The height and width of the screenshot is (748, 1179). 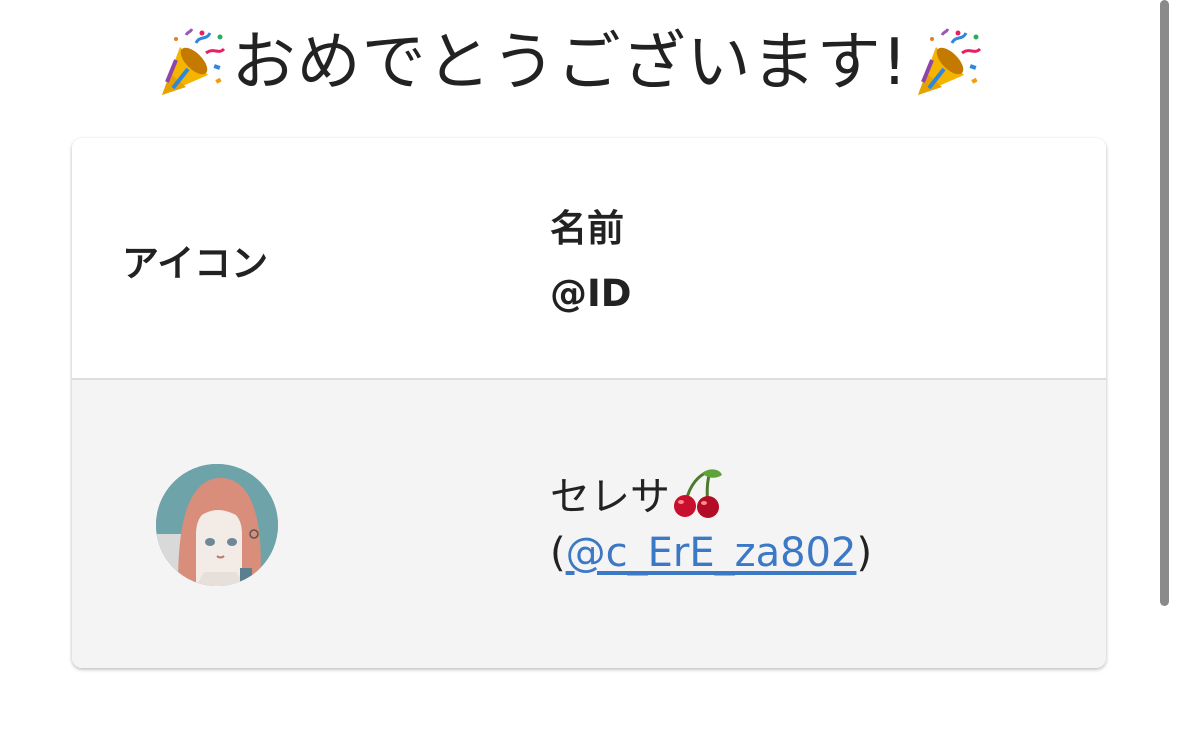 I want to click on avatar, so click(x=217, y=525).